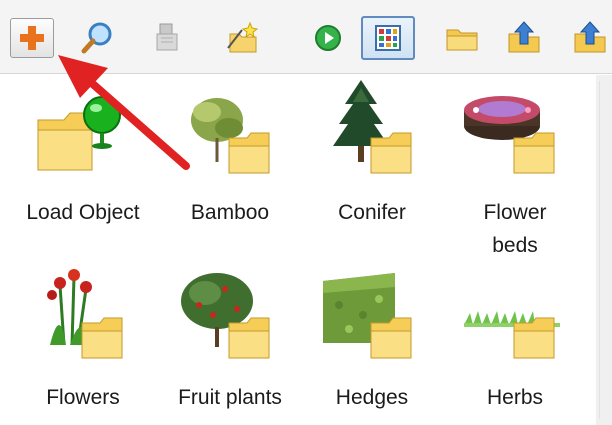 This screenshot has width=612, height=425. I want to click on add-object-button, so click(32, 38).